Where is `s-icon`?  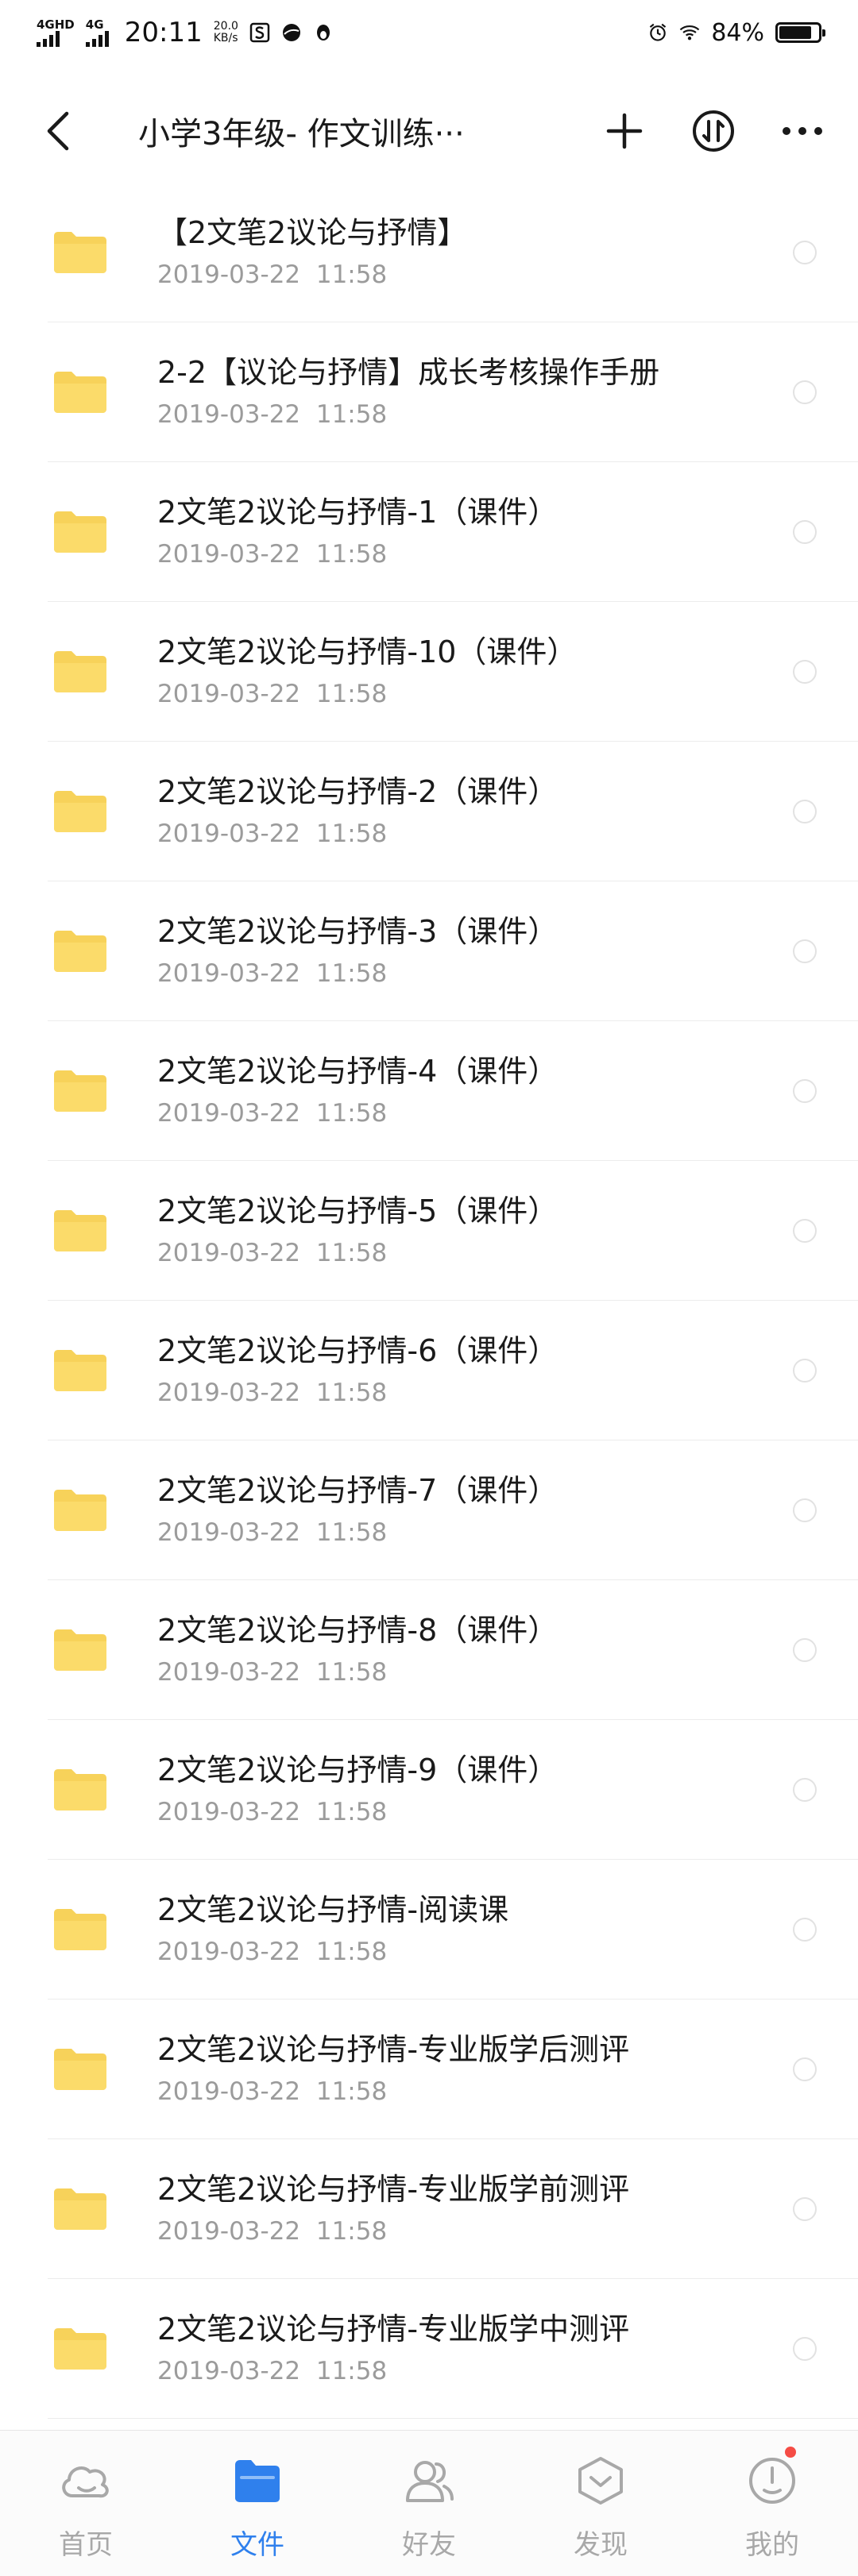 s-icon is located at coordinates (259, 32).